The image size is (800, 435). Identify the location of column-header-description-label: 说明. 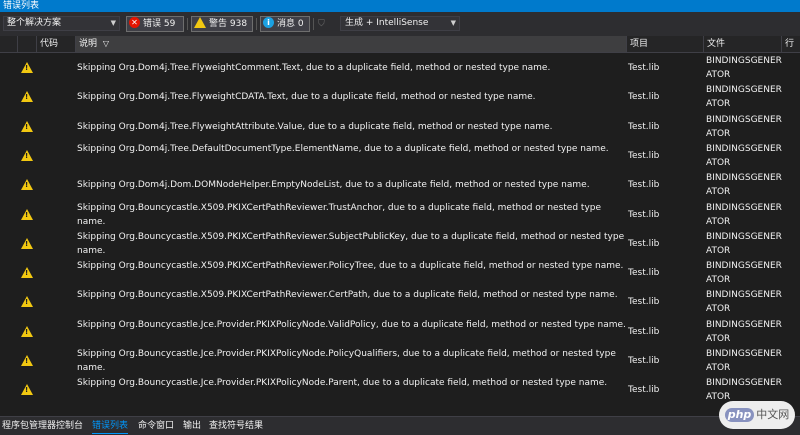
(88, 44).